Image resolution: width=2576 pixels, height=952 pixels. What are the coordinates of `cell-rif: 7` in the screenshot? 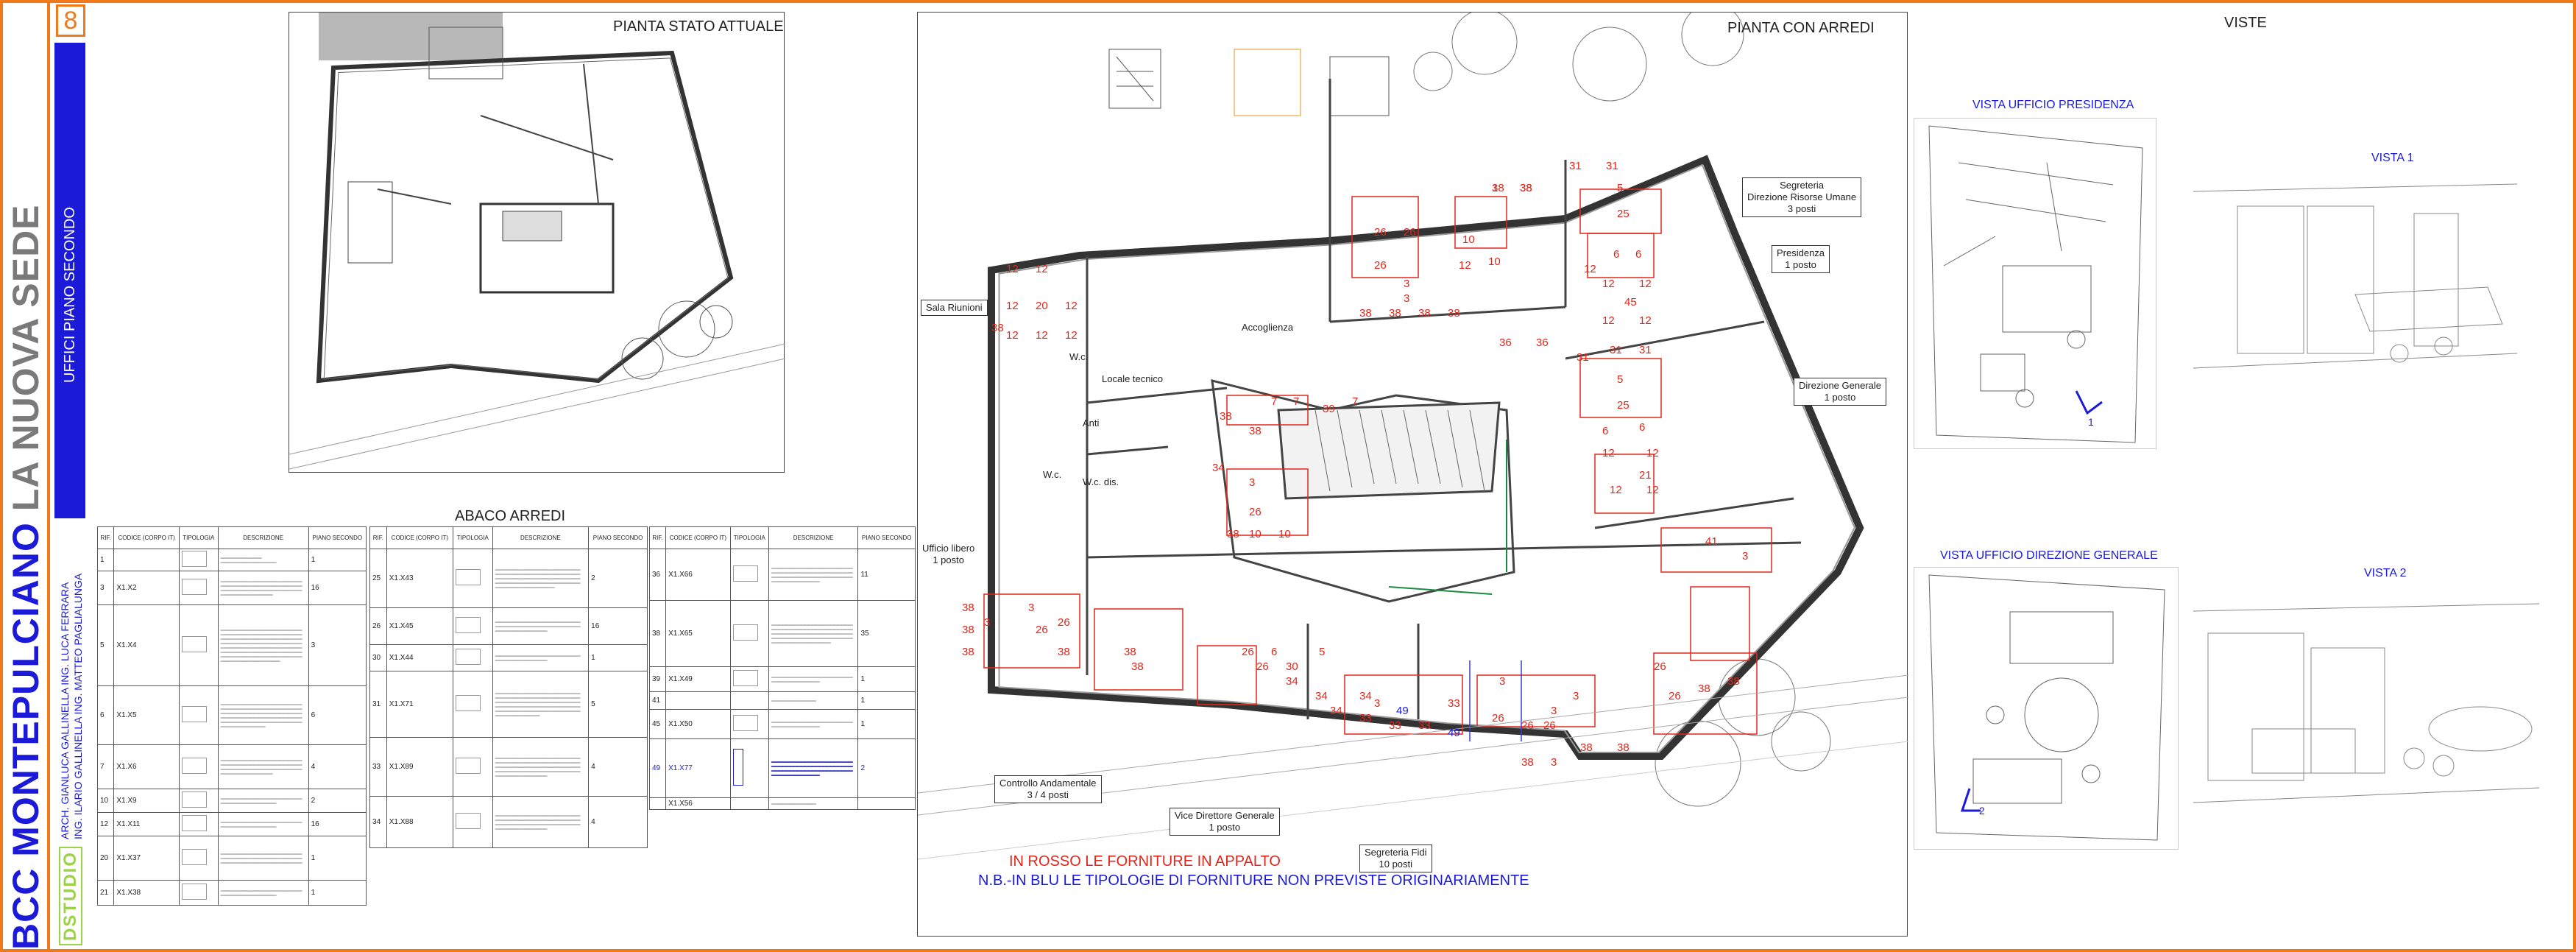 It's located at (106, 767).